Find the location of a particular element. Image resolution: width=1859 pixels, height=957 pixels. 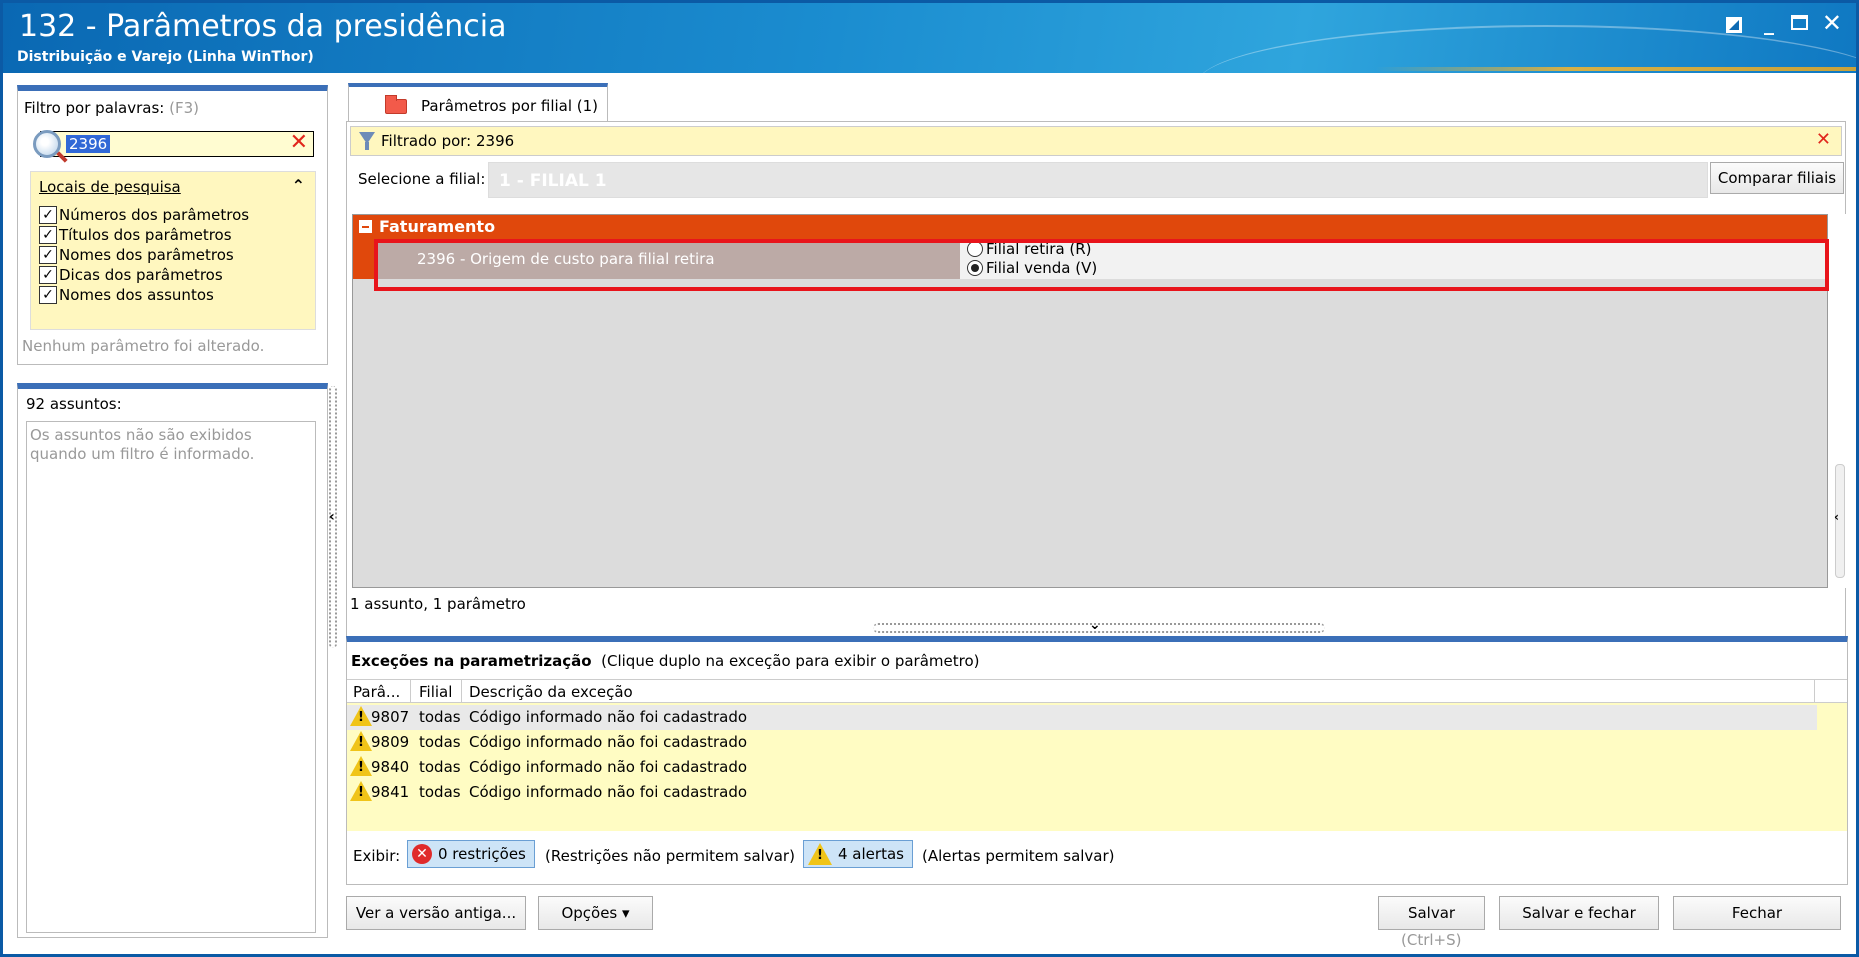

title-gold-stripe is located at coordinates (1616, 69).